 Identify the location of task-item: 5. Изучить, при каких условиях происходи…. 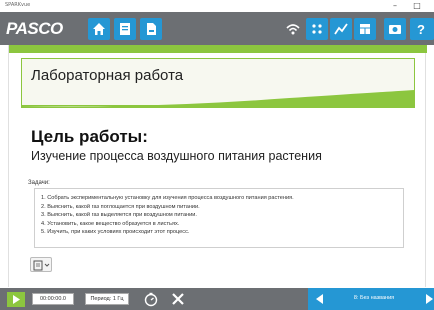
(115, 232).